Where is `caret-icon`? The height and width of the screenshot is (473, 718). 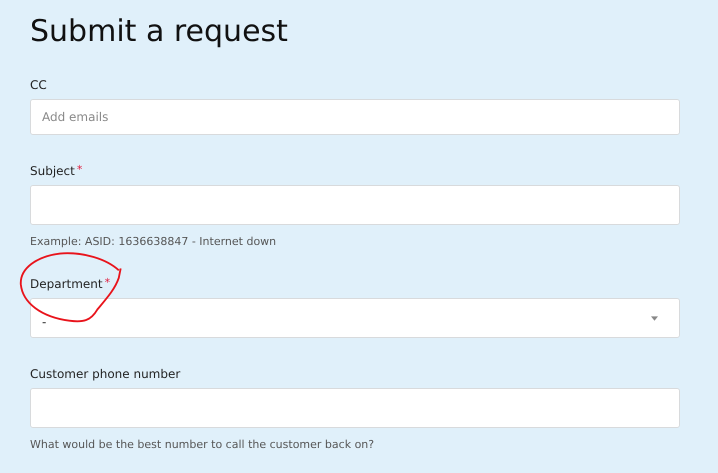
caret-icon is located at coordinates (654, 318).